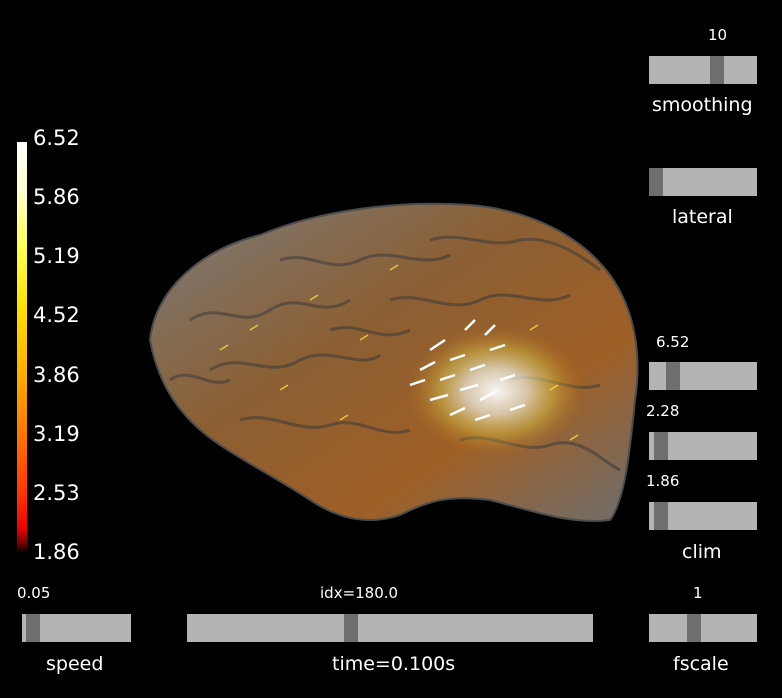 This screenshot has height=698, width=782. I want to click on speed-value: 0.05, so click(34, 593).